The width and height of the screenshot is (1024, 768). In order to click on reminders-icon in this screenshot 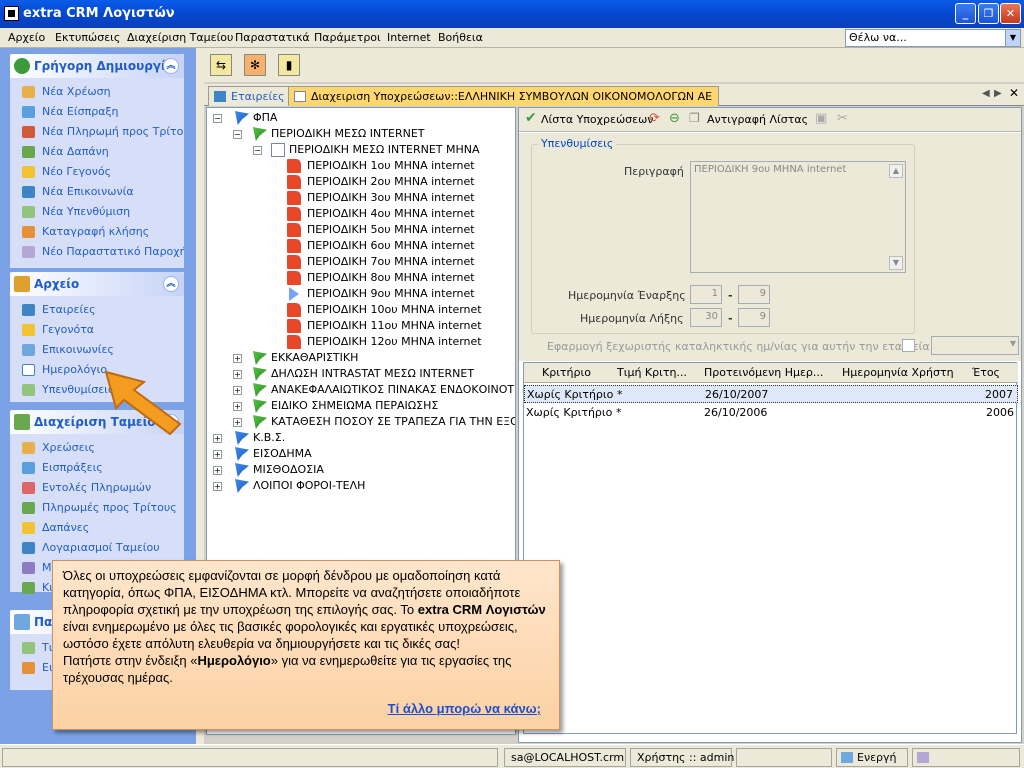, I will do `click(28, 390)`.